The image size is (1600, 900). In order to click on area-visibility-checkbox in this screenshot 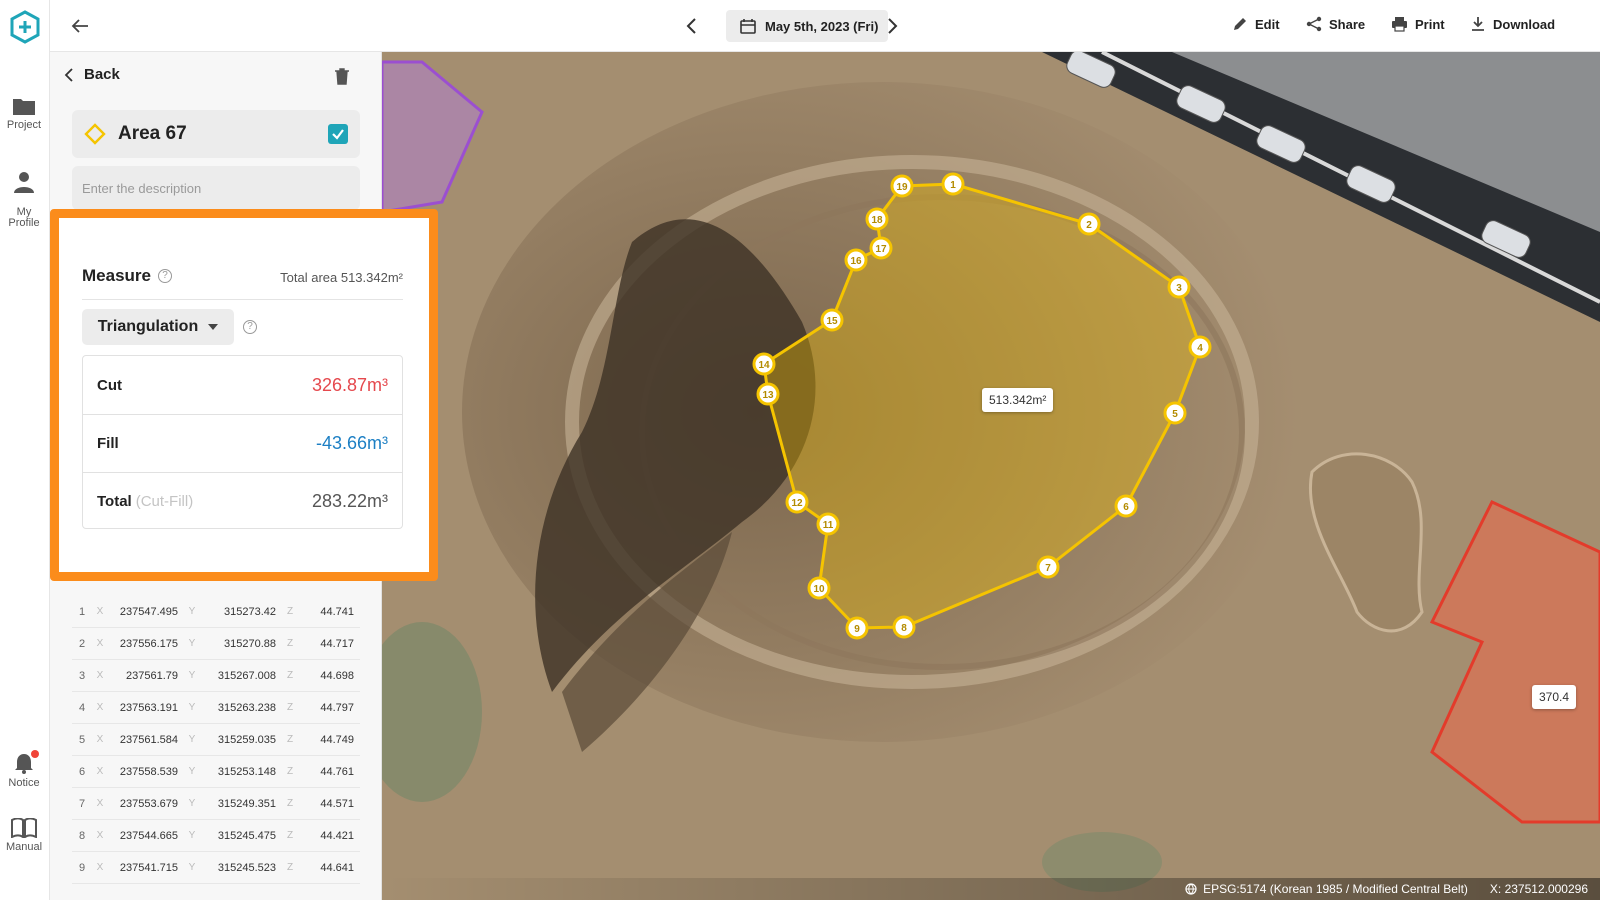, I will do `click(338, 134)`.